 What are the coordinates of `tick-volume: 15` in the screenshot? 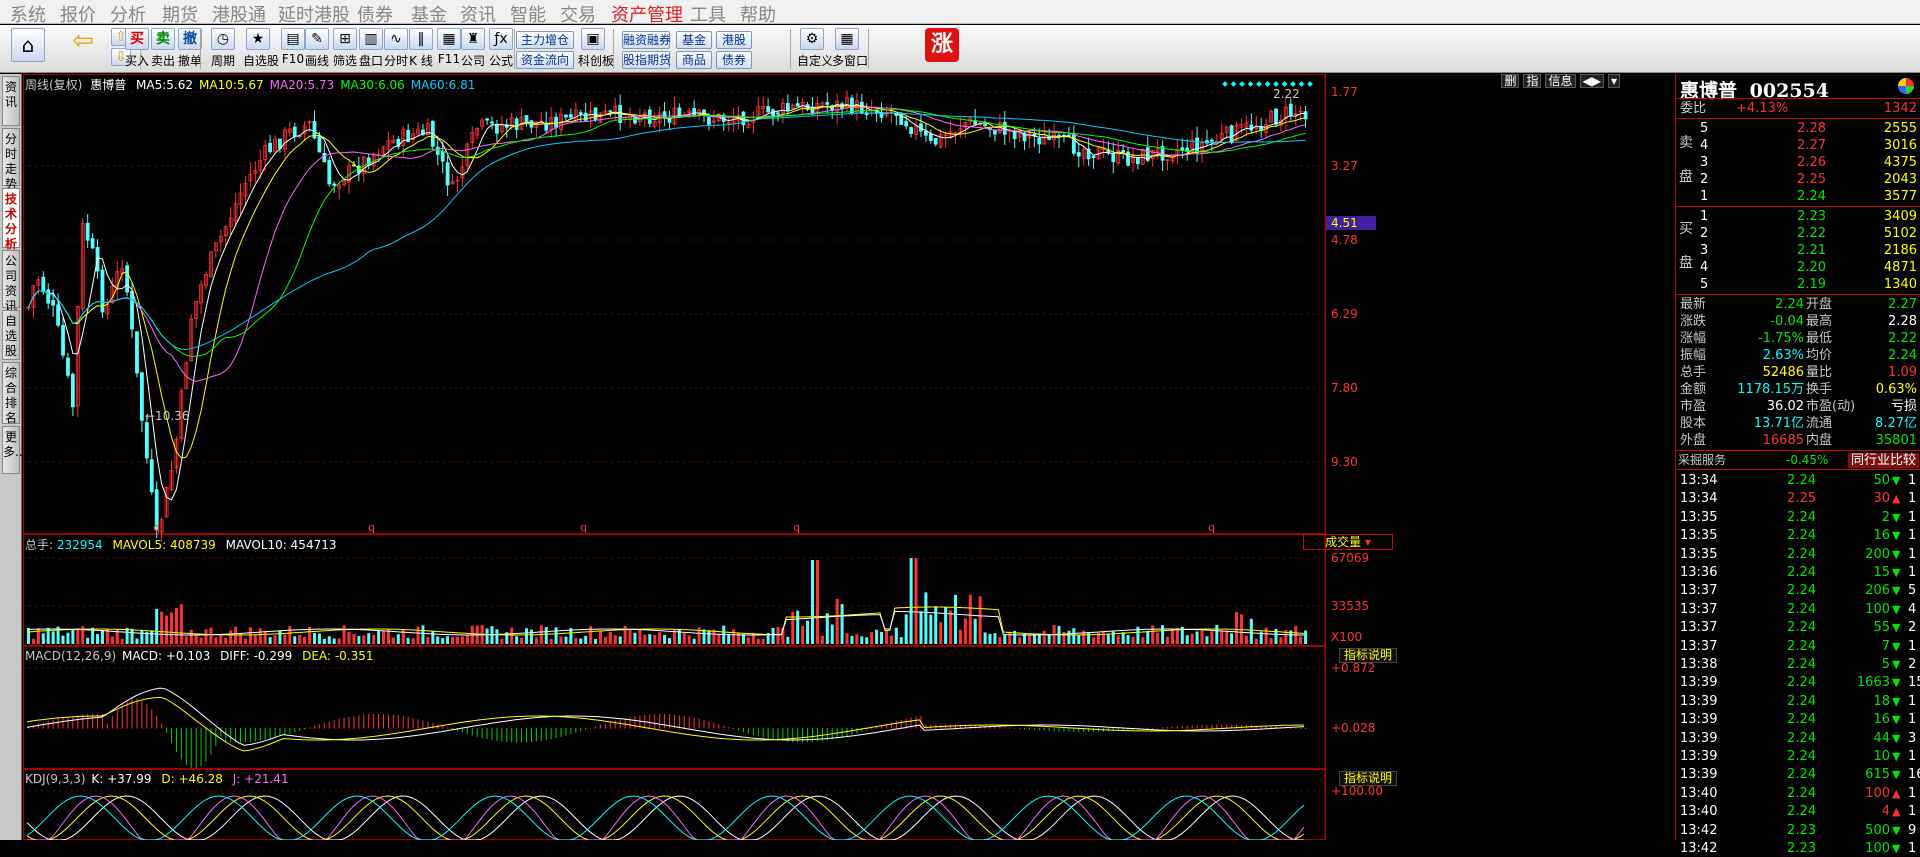 It's located at (1881, 572).